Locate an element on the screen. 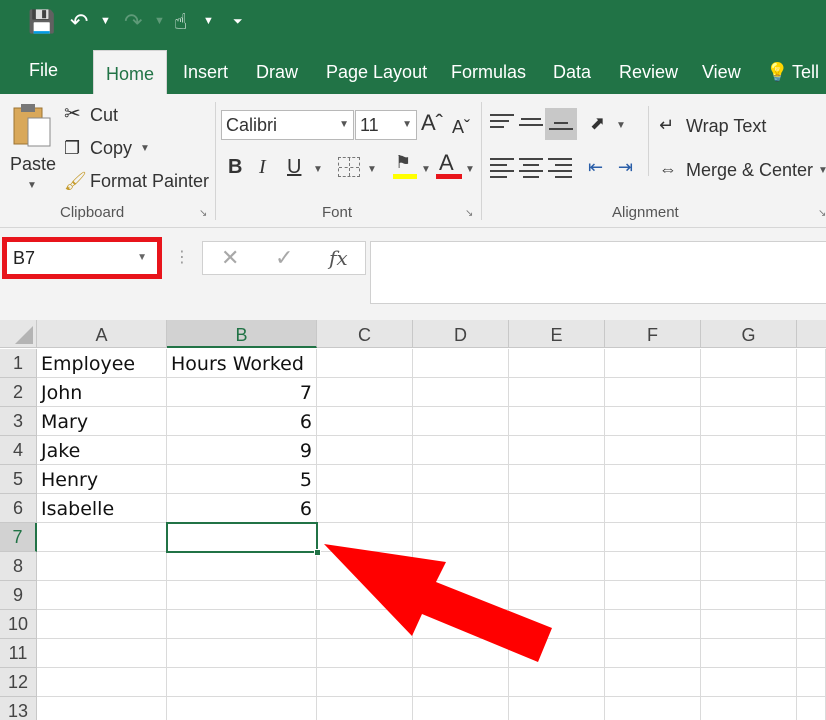  cell-b2: 7 is located at coordinates (242, 392).